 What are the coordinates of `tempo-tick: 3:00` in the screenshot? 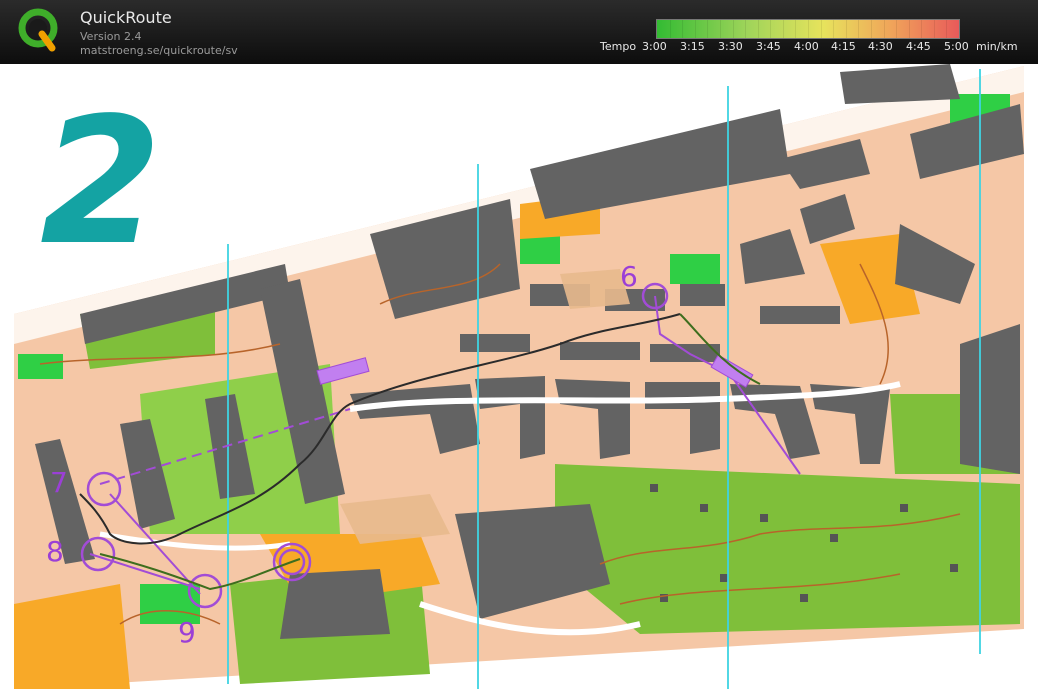 It's located at (654, 46).